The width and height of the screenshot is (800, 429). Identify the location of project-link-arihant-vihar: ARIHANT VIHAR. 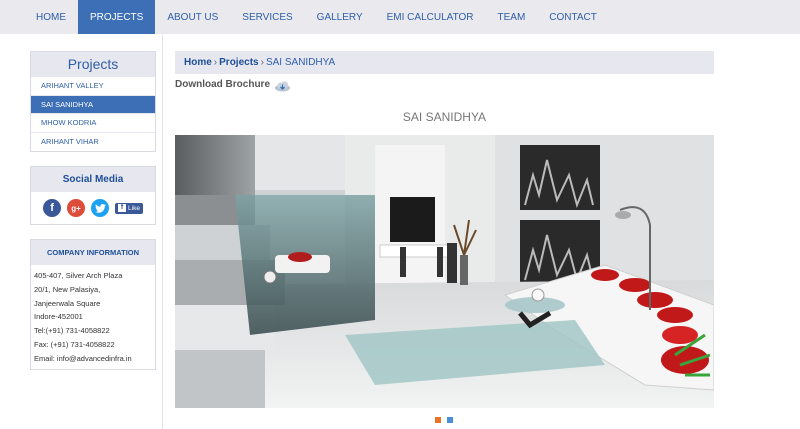
(93, 142).